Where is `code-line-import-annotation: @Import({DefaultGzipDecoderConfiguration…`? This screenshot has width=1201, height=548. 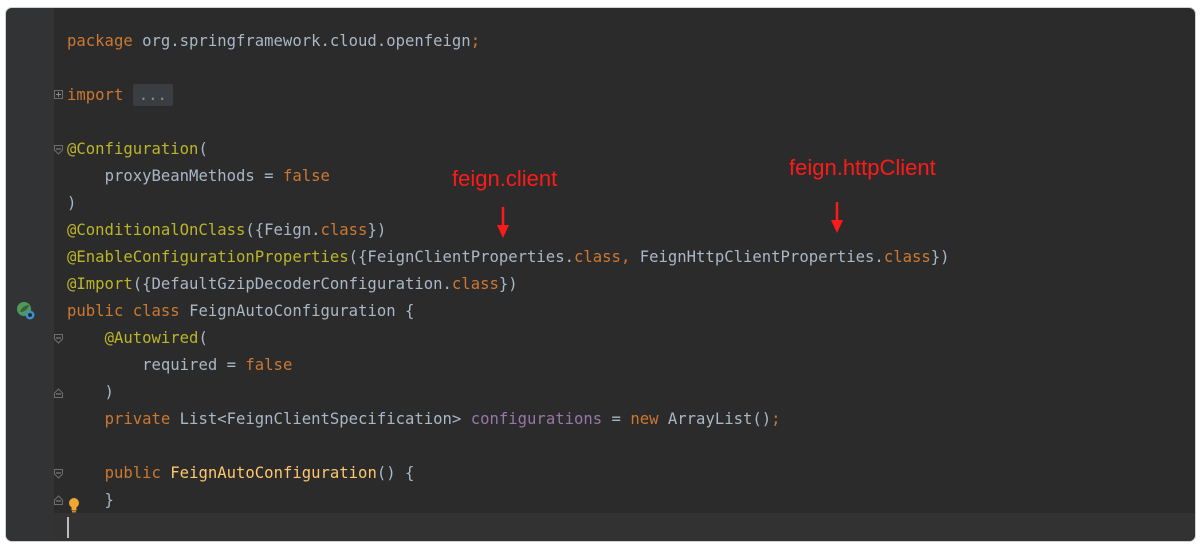
code-line-import-annotation: @Import({DefaultGzipDecoderConfiguration… is located at coordinates (292, 284).